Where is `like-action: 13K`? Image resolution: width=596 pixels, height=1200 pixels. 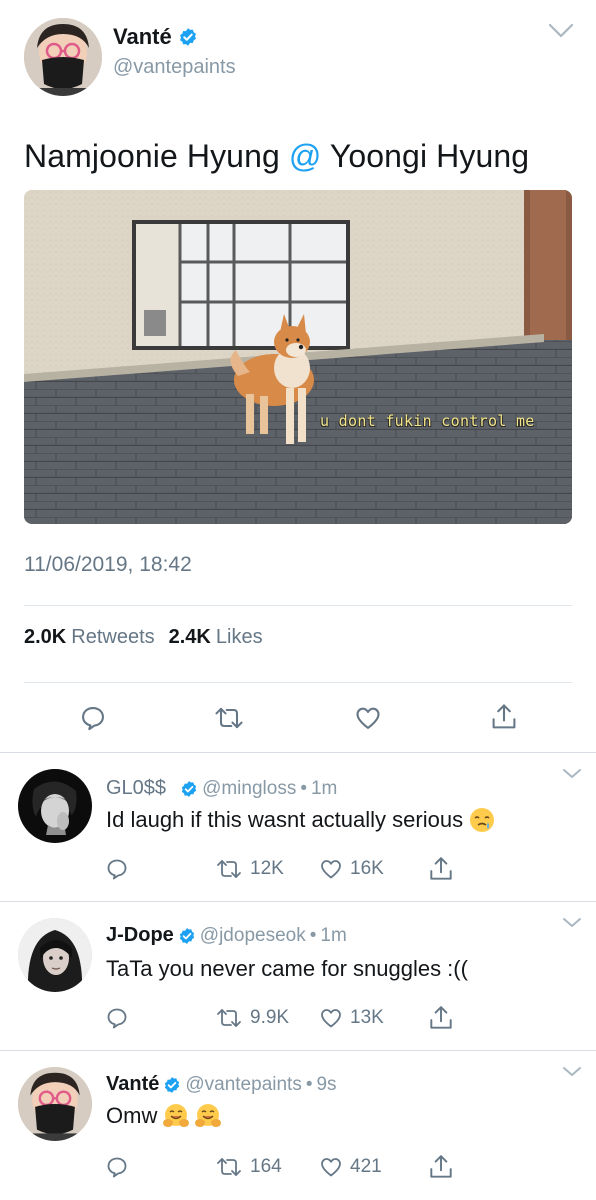
like-action: 13K is located at coordinates (351, 1018).